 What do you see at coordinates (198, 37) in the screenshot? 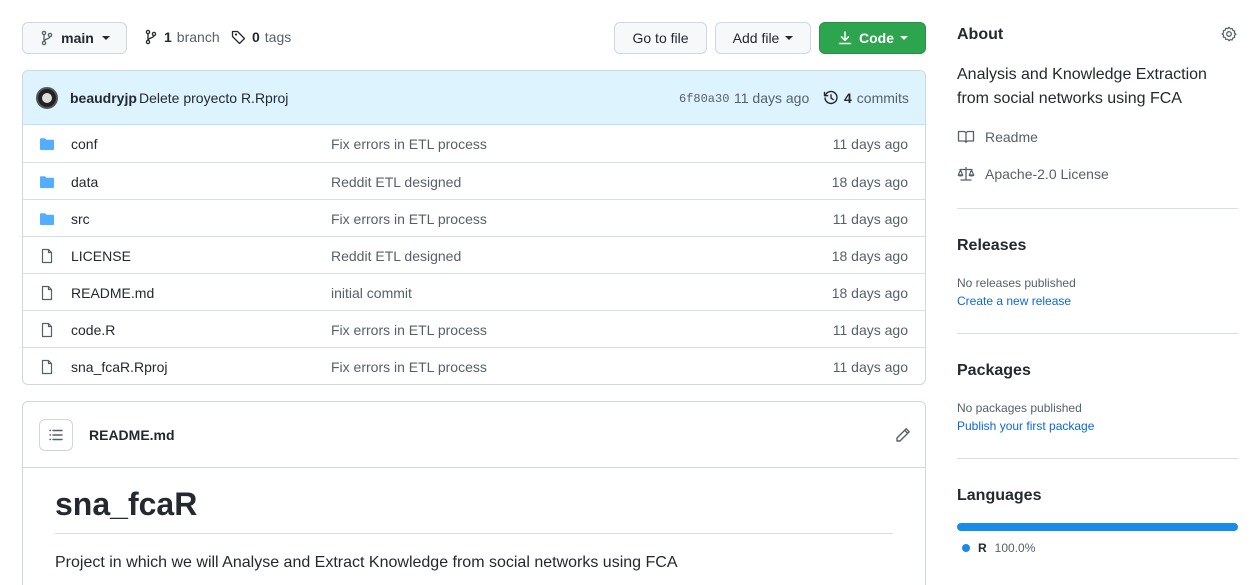
I see `branches-label: branch` at bounding box center [198, 37].